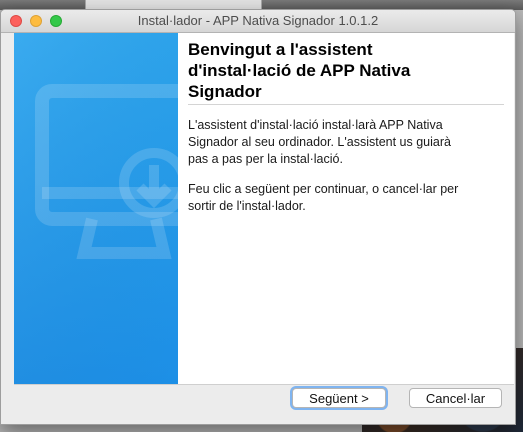 The height and width of the screenshot is (432, 523). I want to click on next-button: Següent >, so click(339, 398).